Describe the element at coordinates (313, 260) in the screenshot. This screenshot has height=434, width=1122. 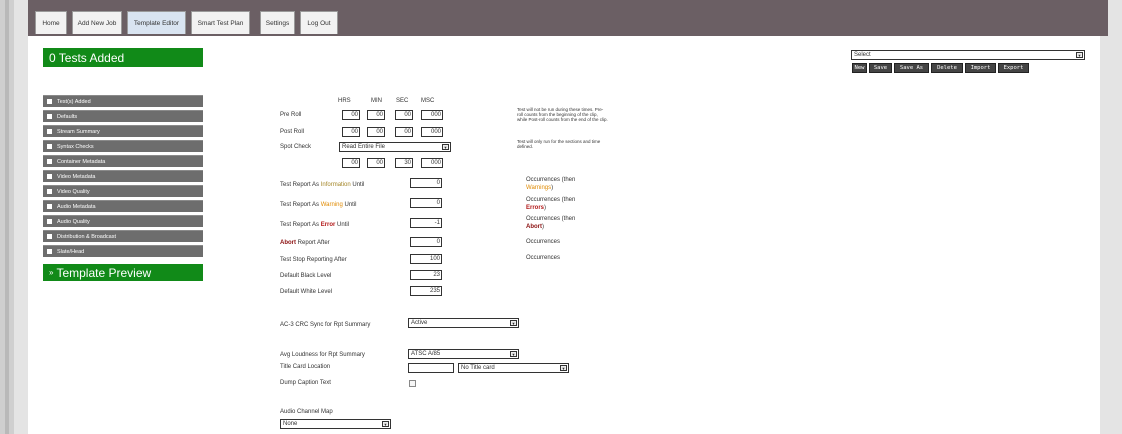
I see `stop-reporting-label: Test Stop Reporting After` at that location.